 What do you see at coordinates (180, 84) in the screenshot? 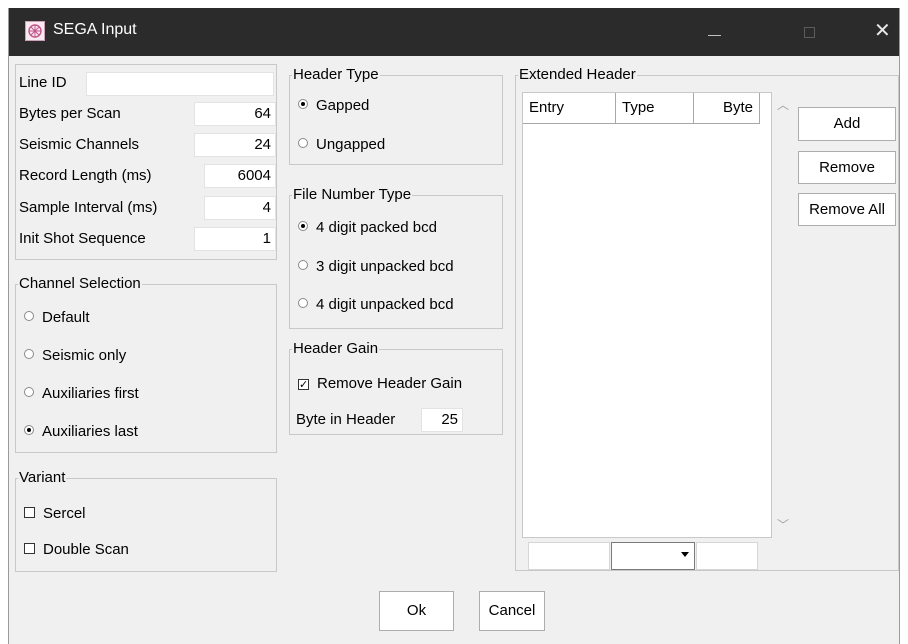
I see `line-id-input` at bounding box center [180, 84].